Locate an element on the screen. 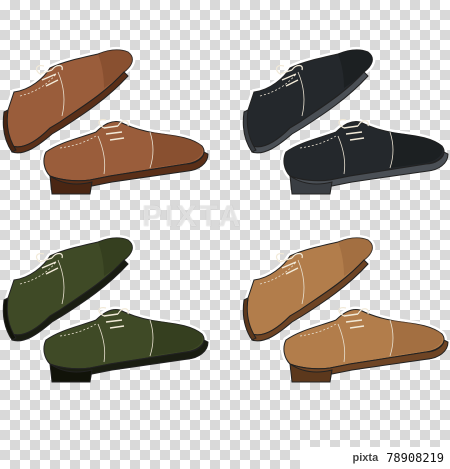 The width and height of the screenshot is (450, 469). brown-front-shoe is located at coordinates (124, 156).